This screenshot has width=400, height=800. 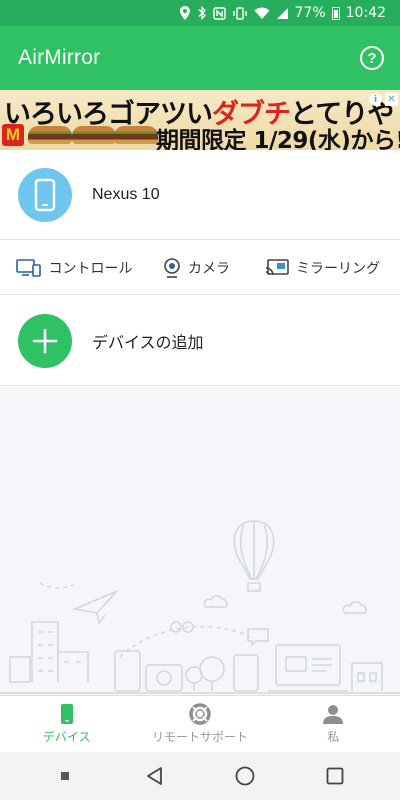 I want to click on plus-icon, so click(x=45, y=340).